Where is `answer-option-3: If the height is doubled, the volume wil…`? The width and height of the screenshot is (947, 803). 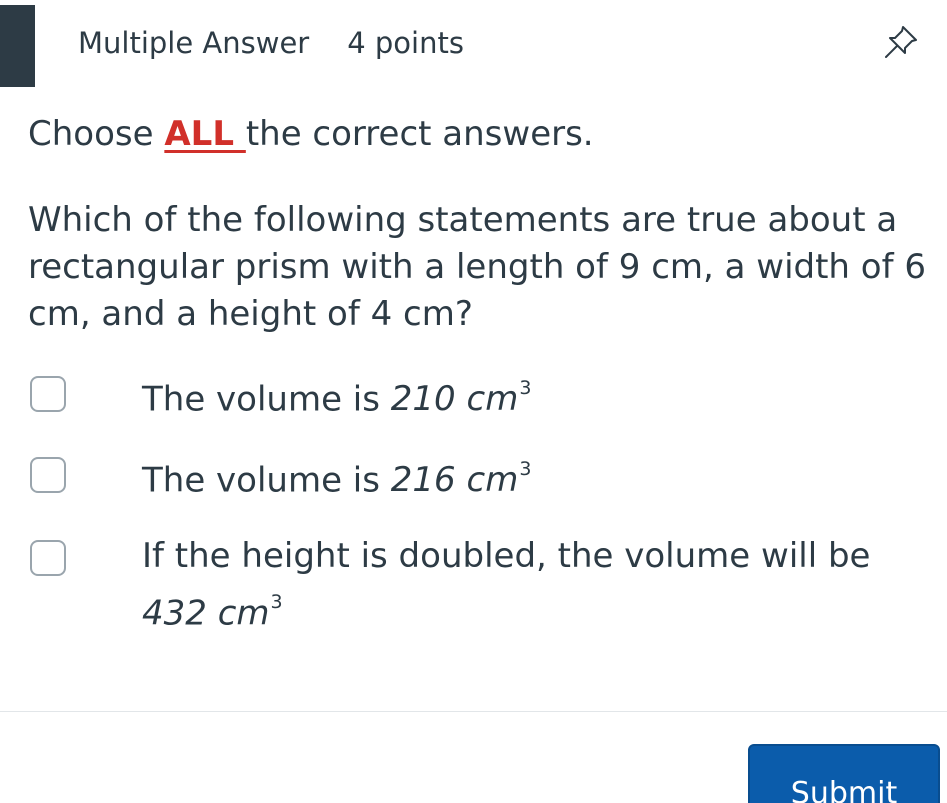
answer-option-3: If the height is doubled, the volume wil… is located at coordinates (480, 588).